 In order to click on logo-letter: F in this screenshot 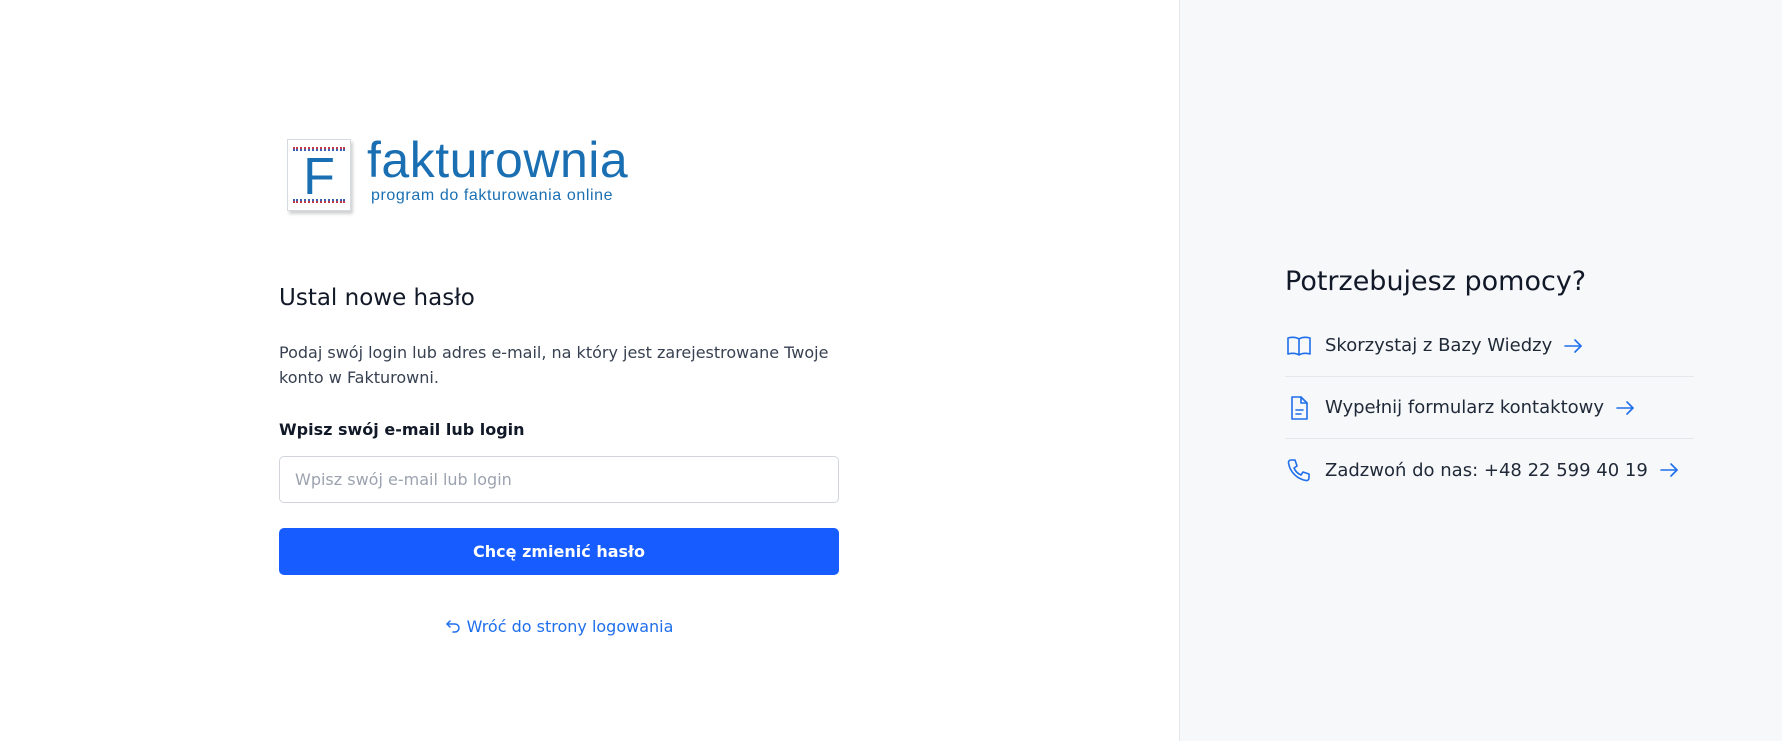, I will do `click(319, 177)`.